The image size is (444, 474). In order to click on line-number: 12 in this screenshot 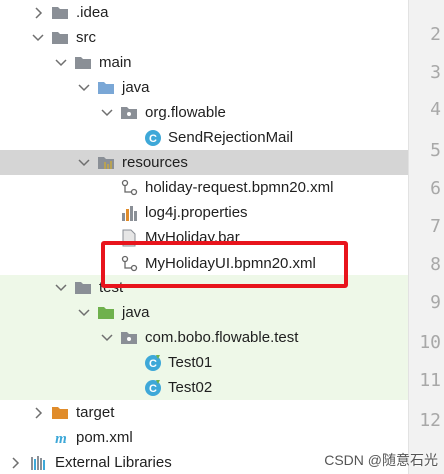, I will do `click(430, 420)`.